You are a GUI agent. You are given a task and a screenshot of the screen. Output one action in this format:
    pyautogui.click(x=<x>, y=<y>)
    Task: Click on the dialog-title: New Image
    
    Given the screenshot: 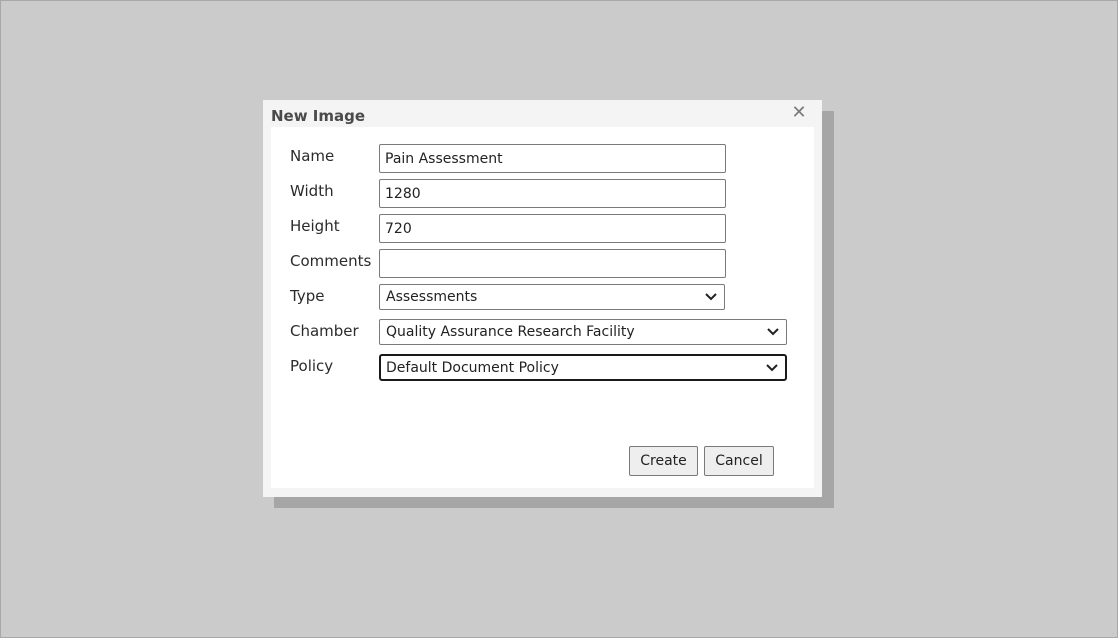 What is the action you would take?
    pyautogui.click(x=318, y=116)
    